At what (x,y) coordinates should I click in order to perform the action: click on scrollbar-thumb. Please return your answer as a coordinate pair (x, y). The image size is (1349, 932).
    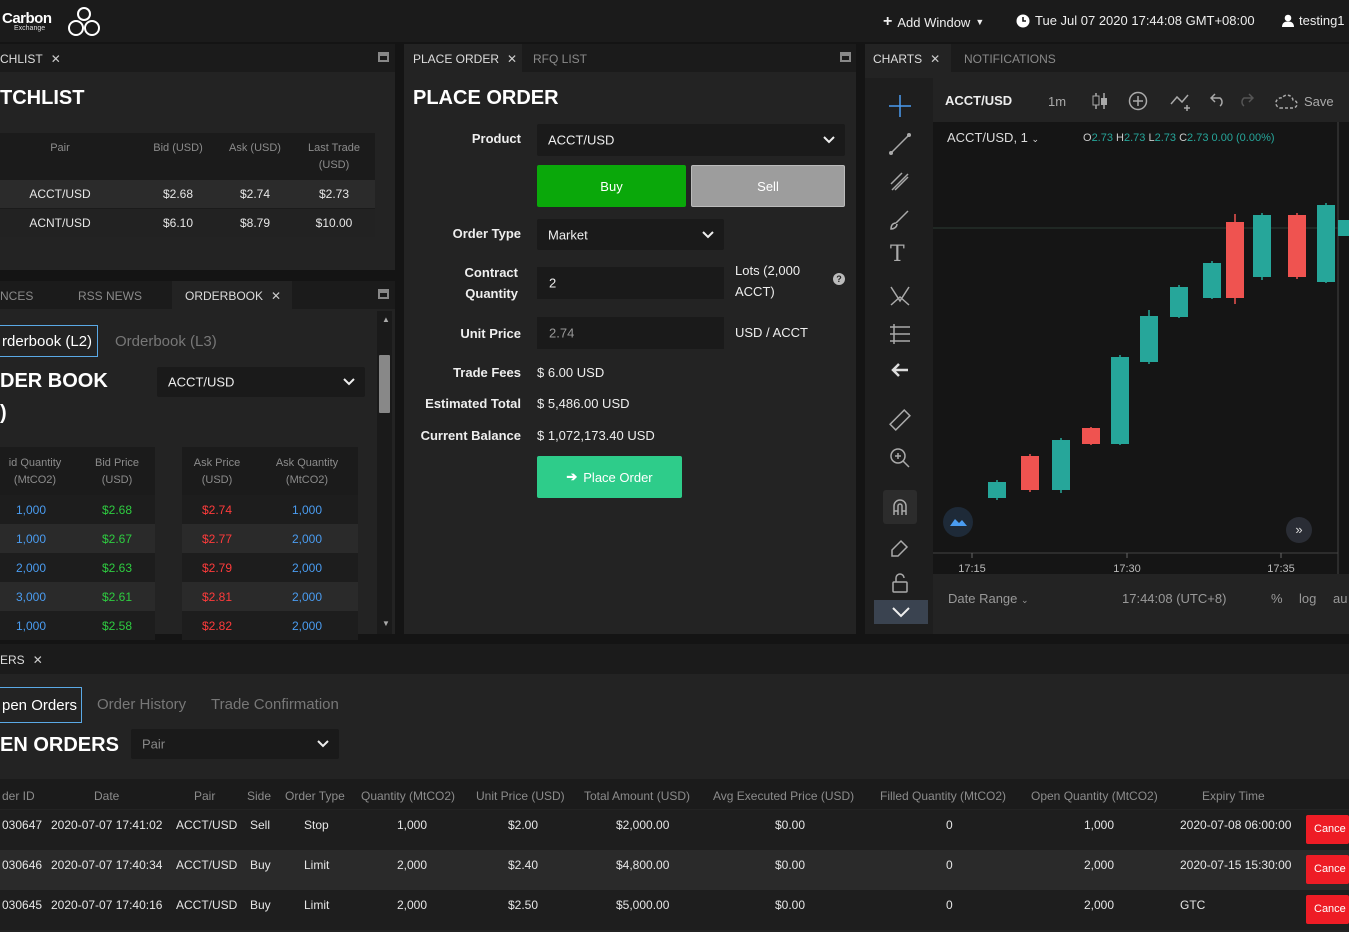
    Looking at the image, I should click on (384, 384).